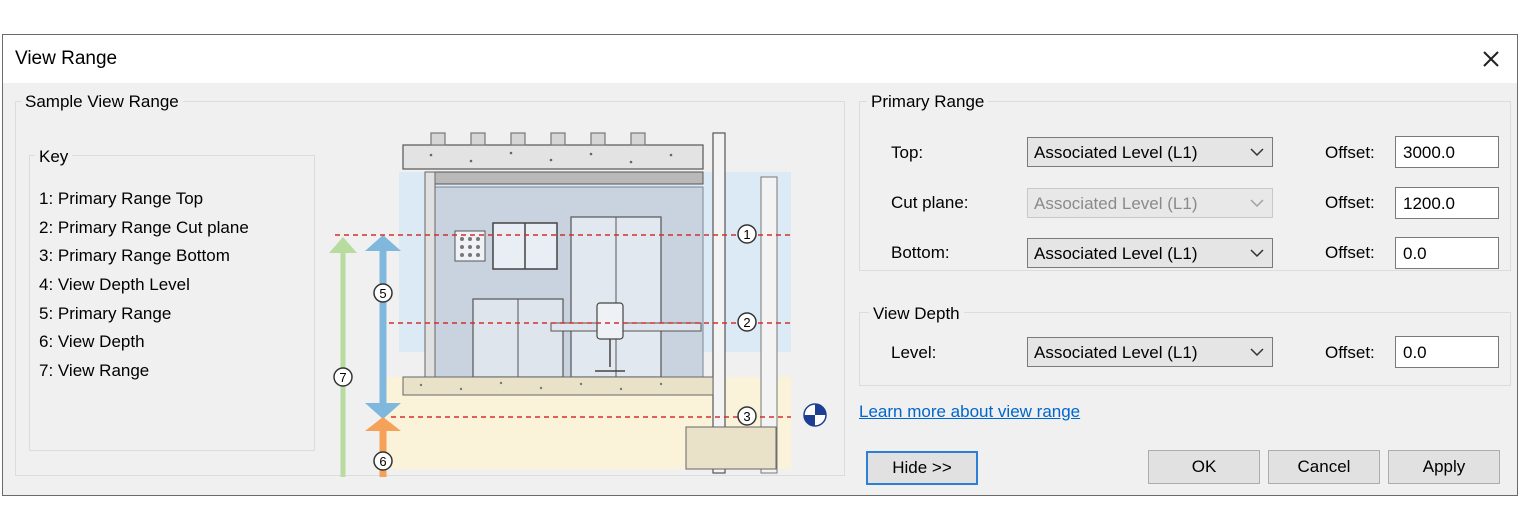 The width and height of the screenshot is (1520, 530). I want to click on svg-text: 6, so click(382, 461).